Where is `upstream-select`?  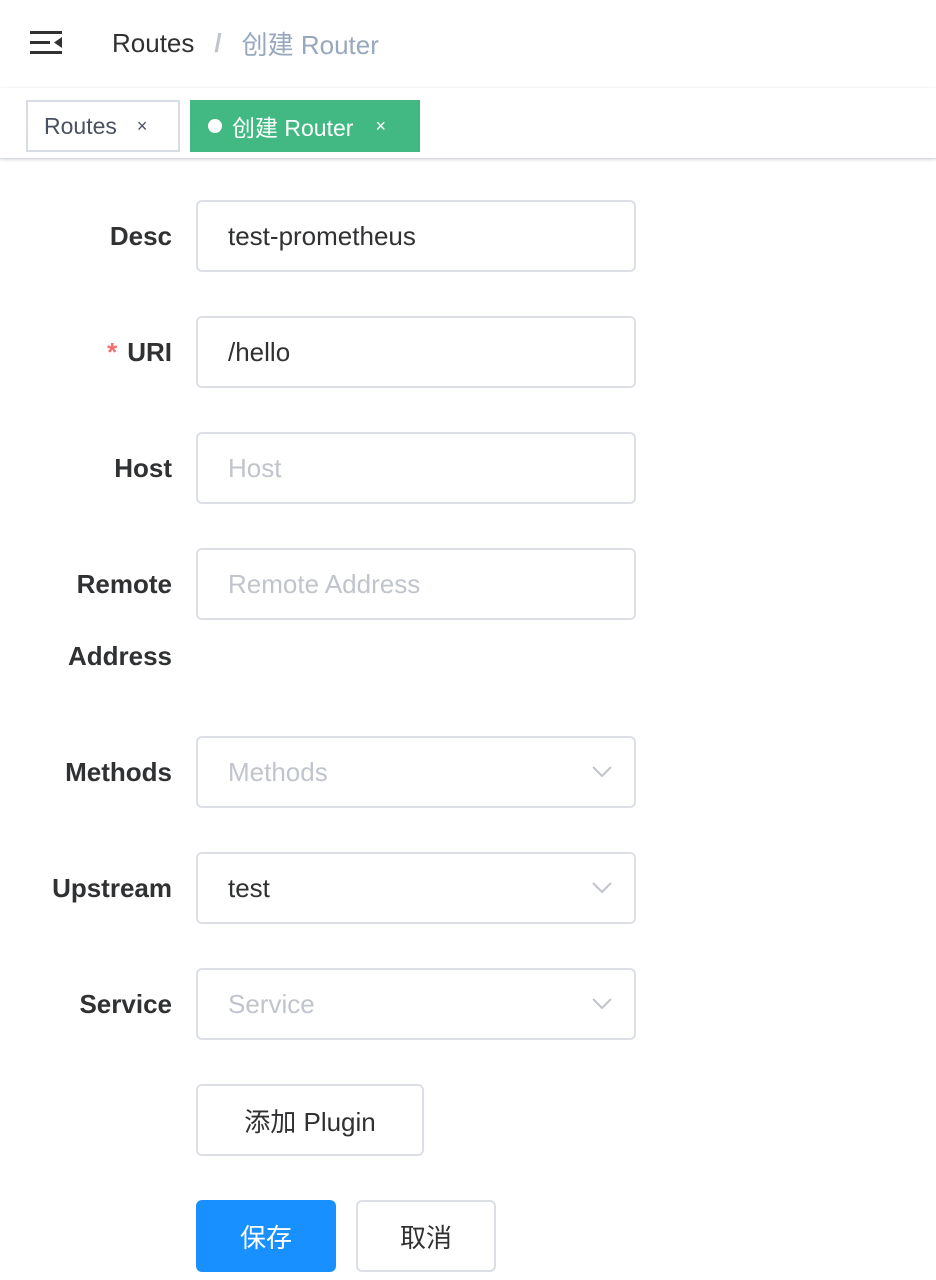 upstream-select is located at coordinates (416, 888).